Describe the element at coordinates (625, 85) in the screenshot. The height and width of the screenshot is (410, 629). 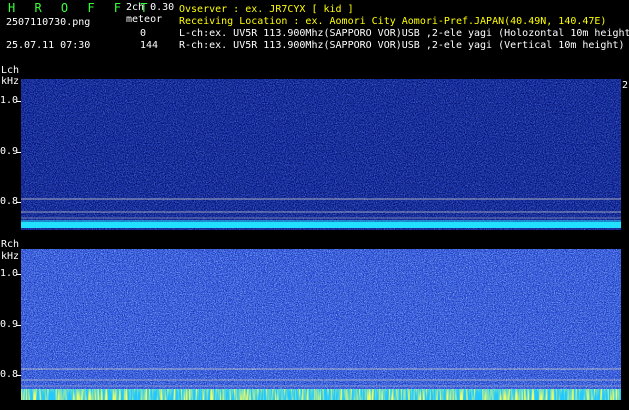
I see `edge-label: 2` at that location.